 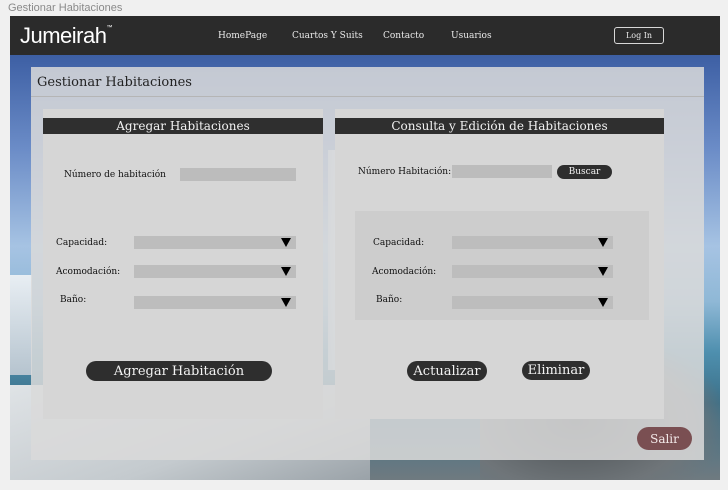 I want to click on capacity-select, so click(x=215, y=242).